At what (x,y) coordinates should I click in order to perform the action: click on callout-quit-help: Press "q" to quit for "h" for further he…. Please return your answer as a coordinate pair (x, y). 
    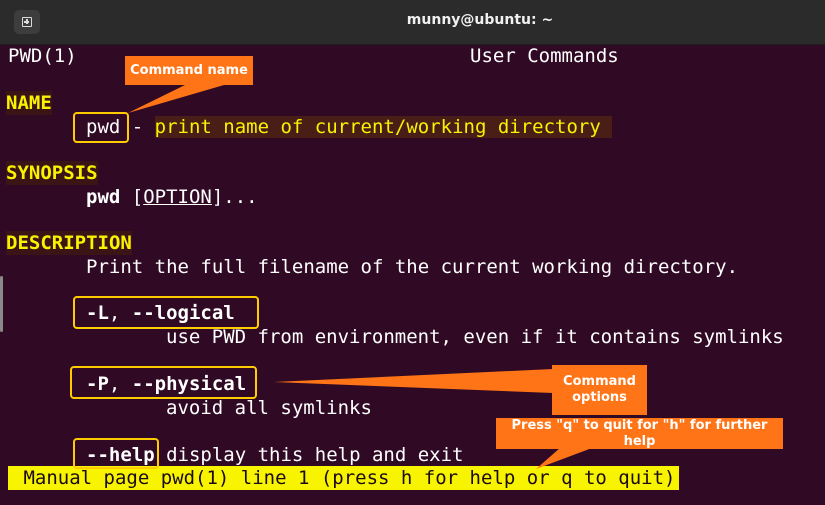
    Looking at the image, I should click on (639, 433).